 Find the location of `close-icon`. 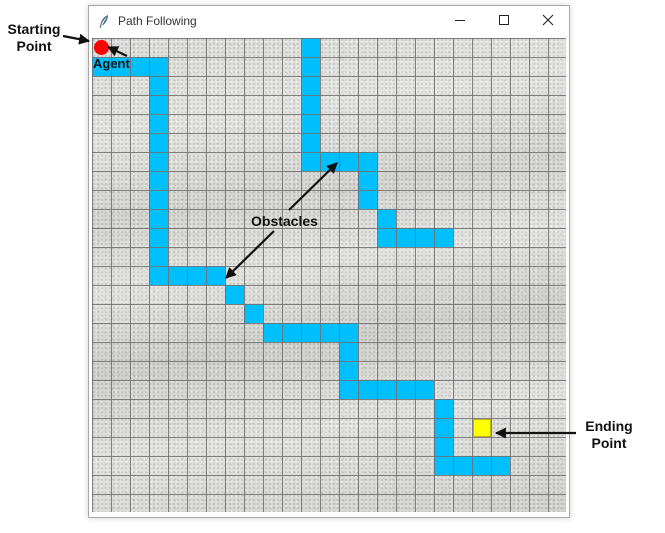

close-icon is located at coordinates (548, 22).